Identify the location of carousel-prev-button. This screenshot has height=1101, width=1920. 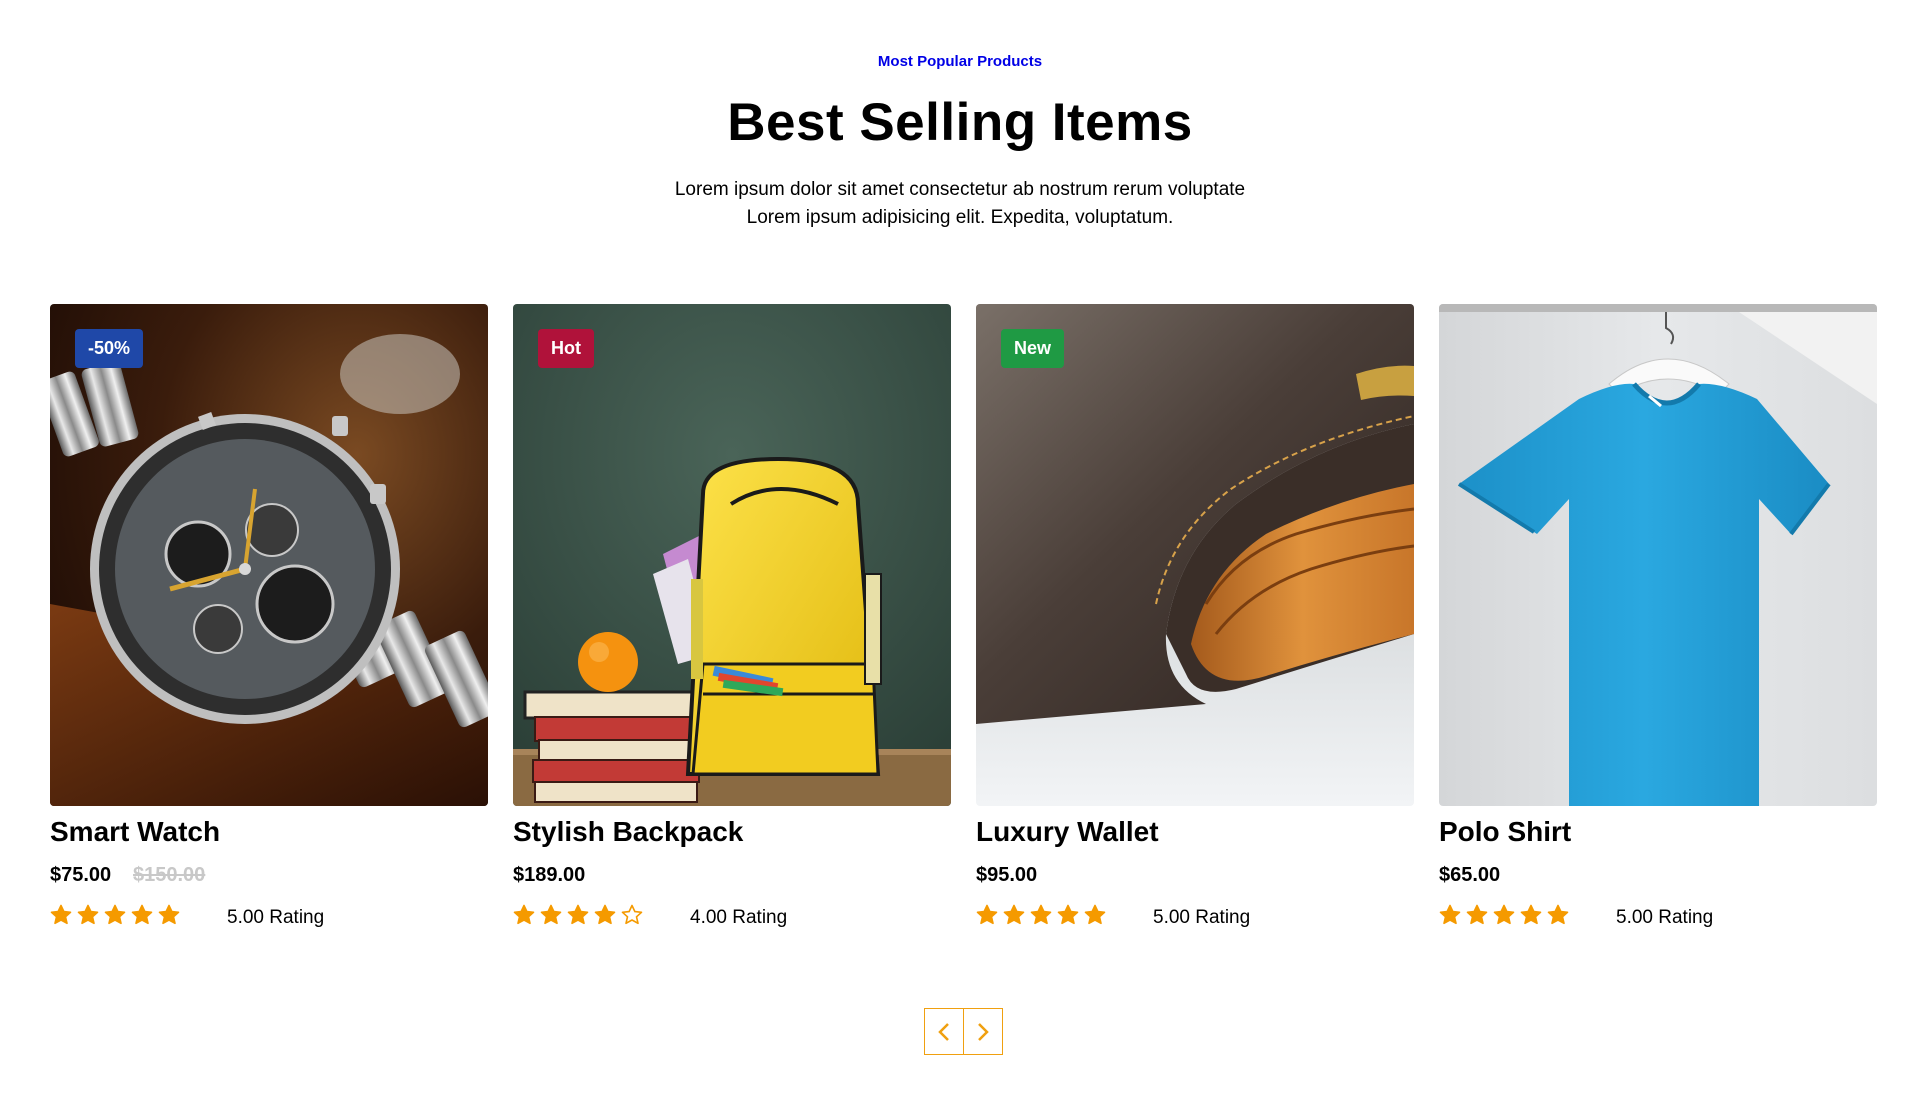
(944, 1031).